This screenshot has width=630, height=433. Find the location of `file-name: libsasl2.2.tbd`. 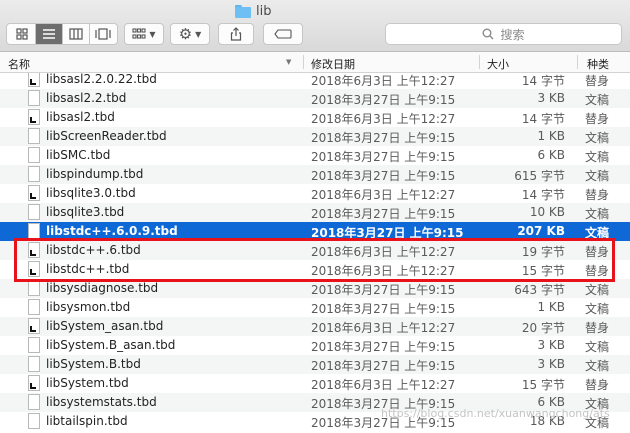

file-name: libsasl2.2.tbd is located at coordinates (86, 98).